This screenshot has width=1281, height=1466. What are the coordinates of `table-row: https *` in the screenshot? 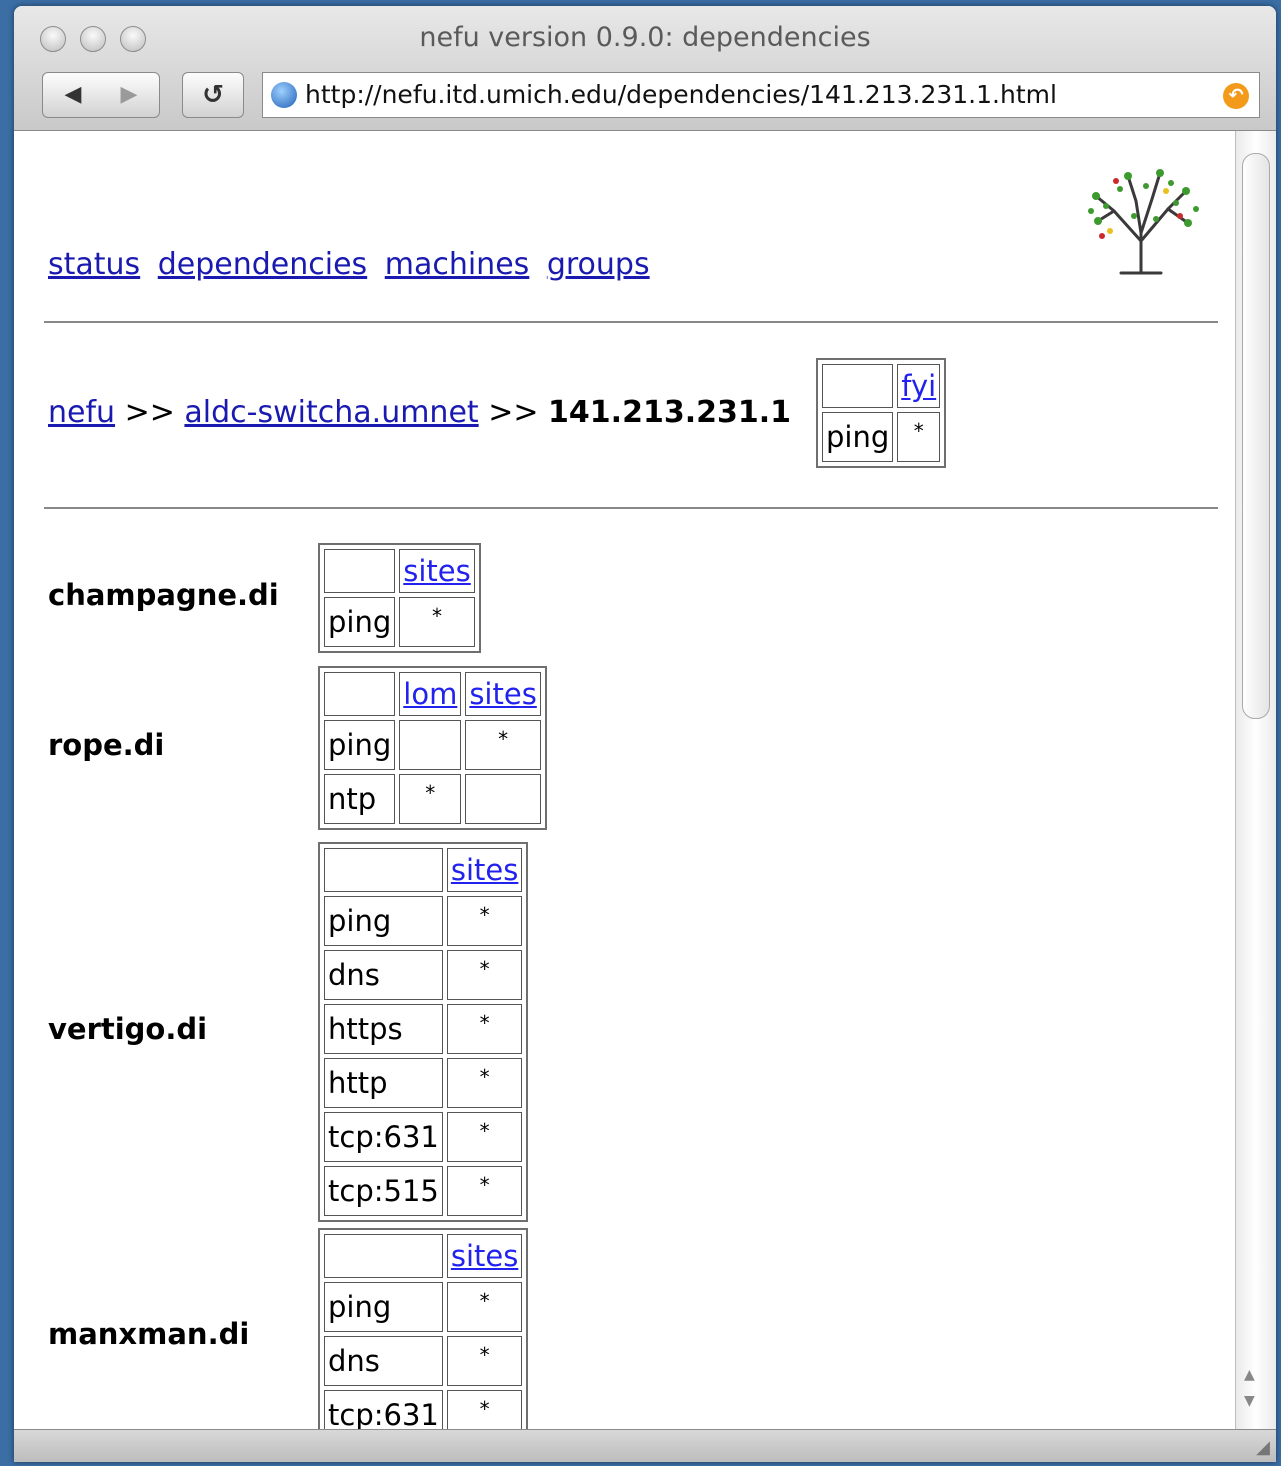 It's located at (423, 1029).